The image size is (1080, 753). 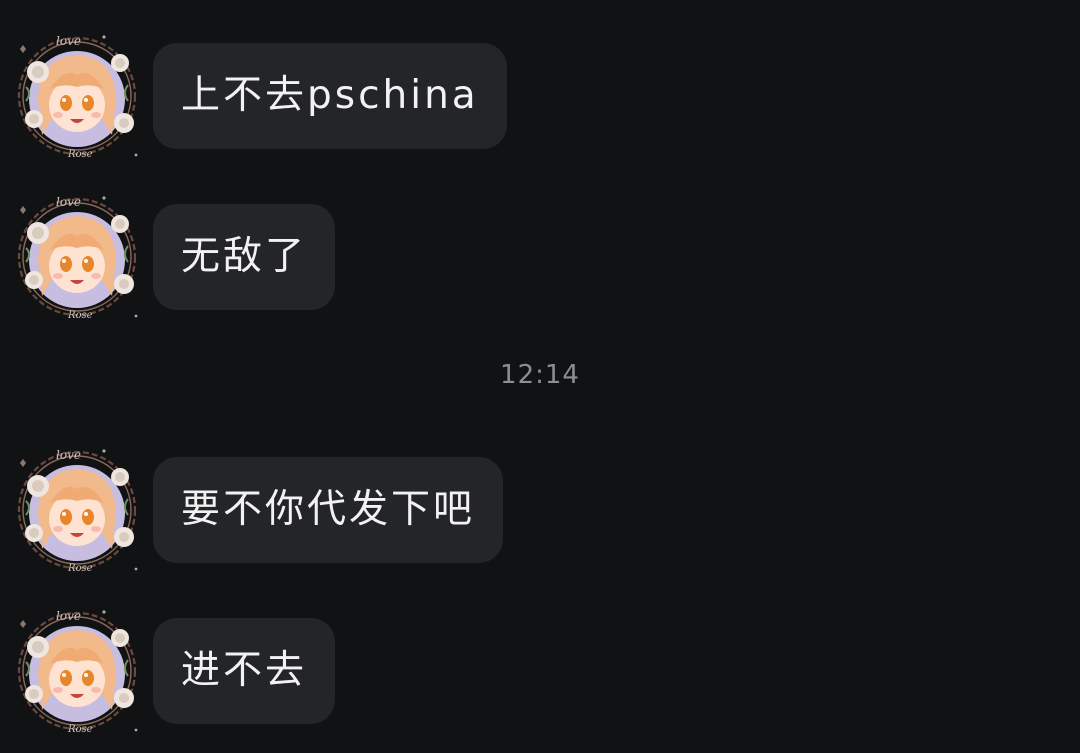 I want to click on message-bubble: 无敌了, so click(x=244, y=257).